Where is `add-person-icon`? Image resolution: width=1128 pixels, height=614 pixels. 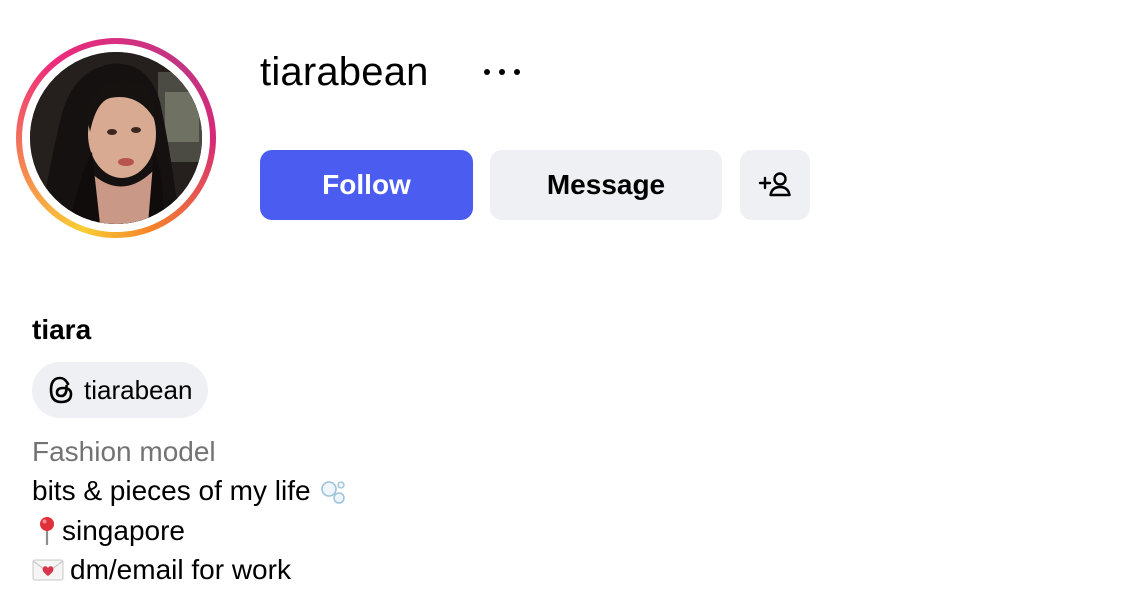 add-person-icon is located at coordinates (774, 184).